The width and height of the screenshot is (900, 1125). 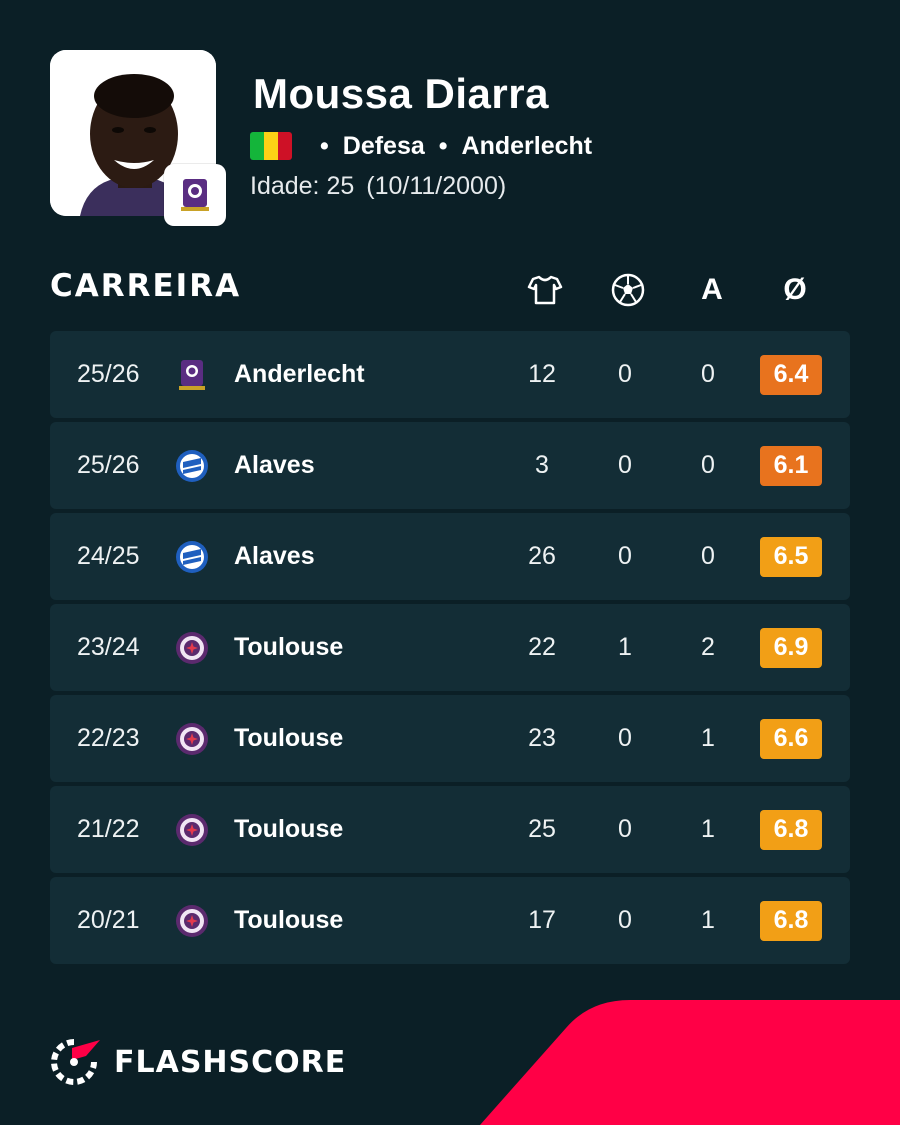 What do you see at coordinates (108, 647) in the screenshot?
I see `season: 23/24` at bounding box center [108, 647].